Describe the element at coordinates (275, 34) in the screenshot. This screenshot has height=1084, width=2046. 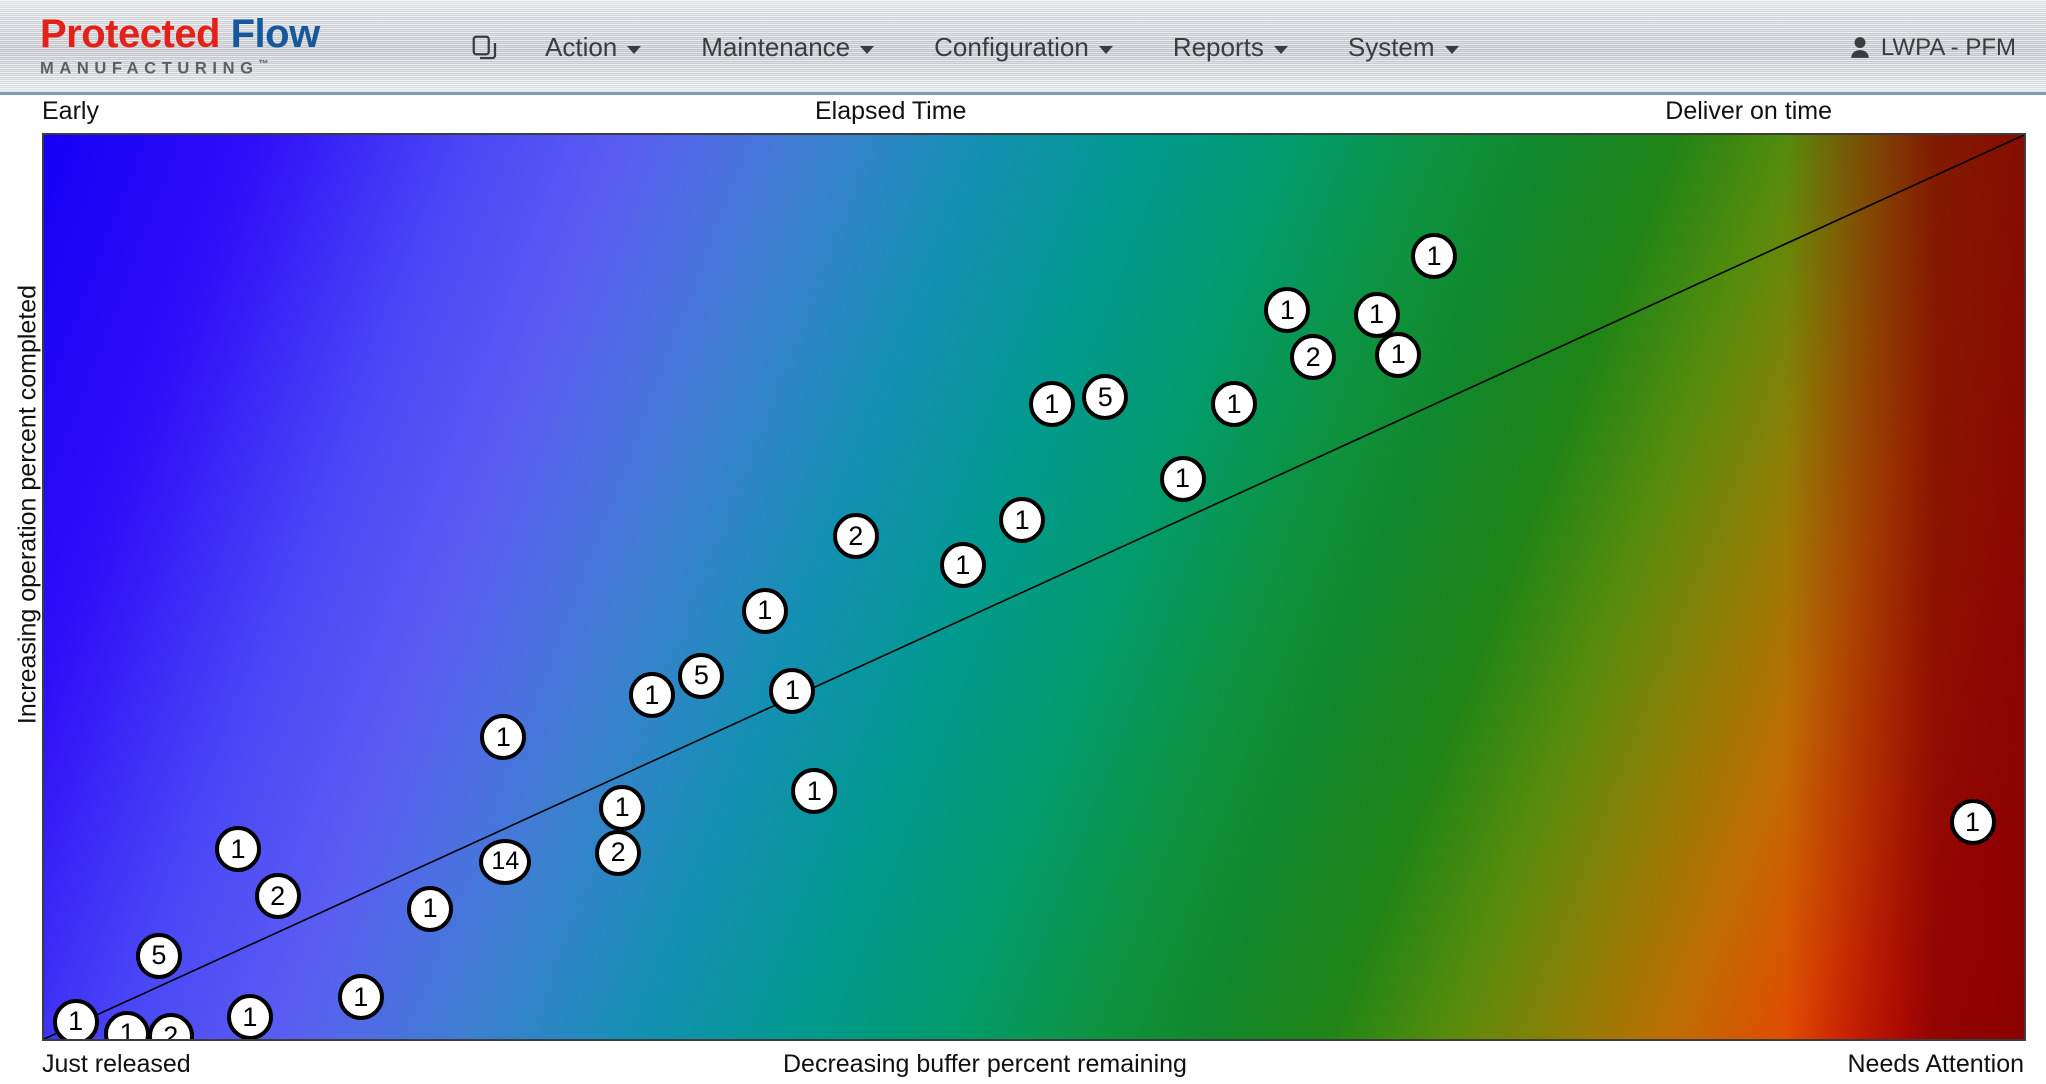
I see `logo-word-flow: Flow` at that location.